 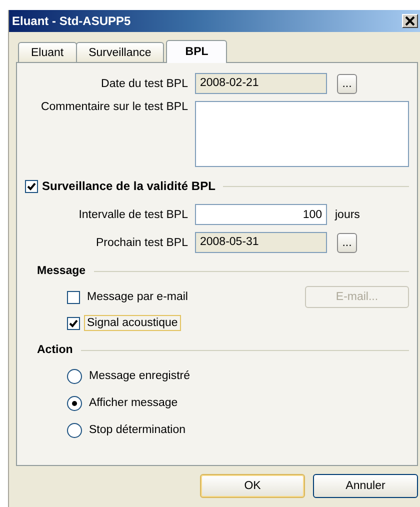 What do you see at coordinates (129, 186) in the screenshot?
I see `section-heading: Surveillance de la validité BPL` at bounding box center [129, 186].